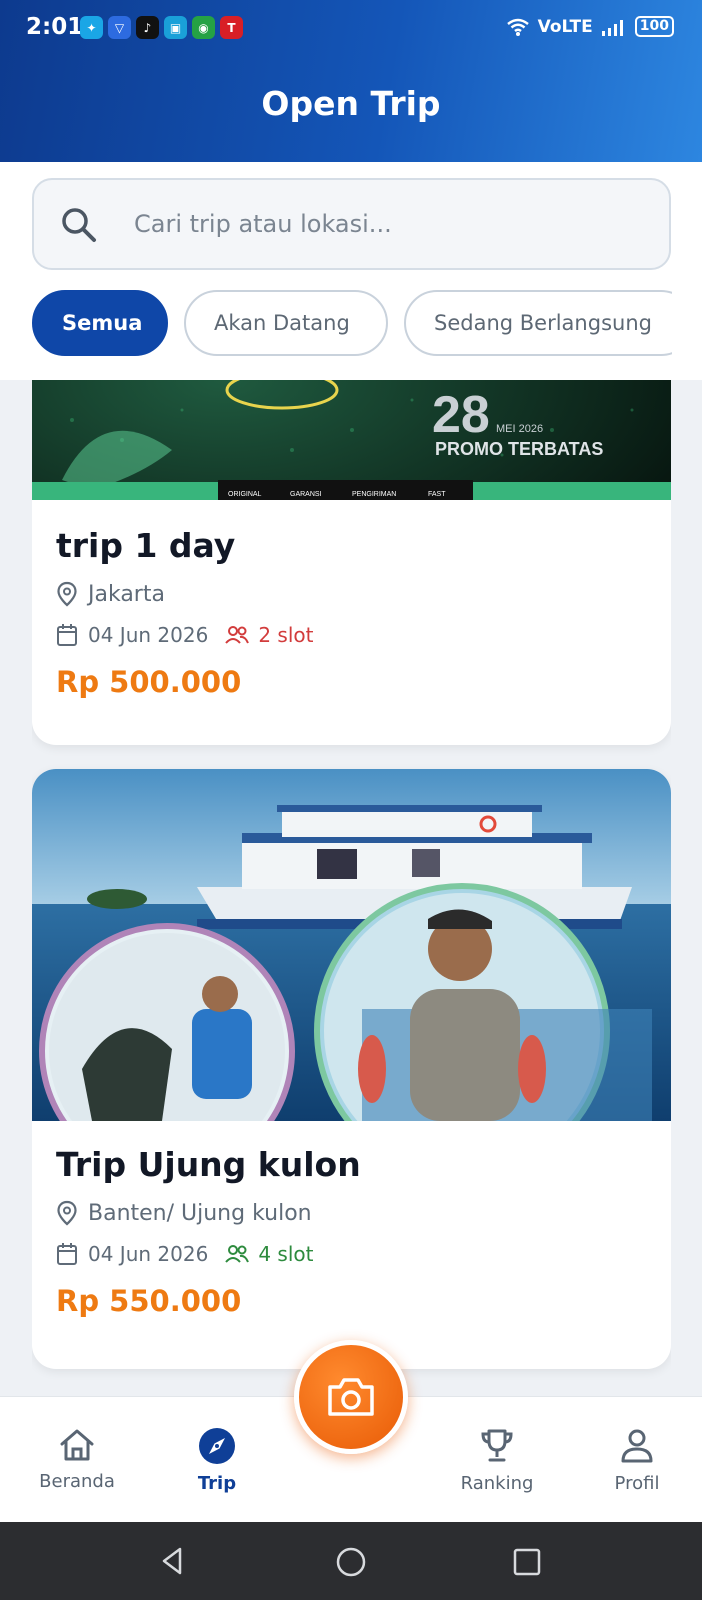  I want to click on wifi-icon, so click(517, 27).